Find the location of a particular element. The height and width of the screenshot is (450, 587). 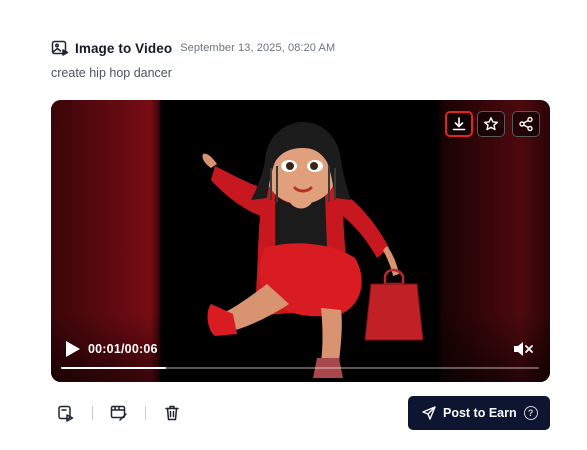

edit-video-button is located at coordinates (119, 413).